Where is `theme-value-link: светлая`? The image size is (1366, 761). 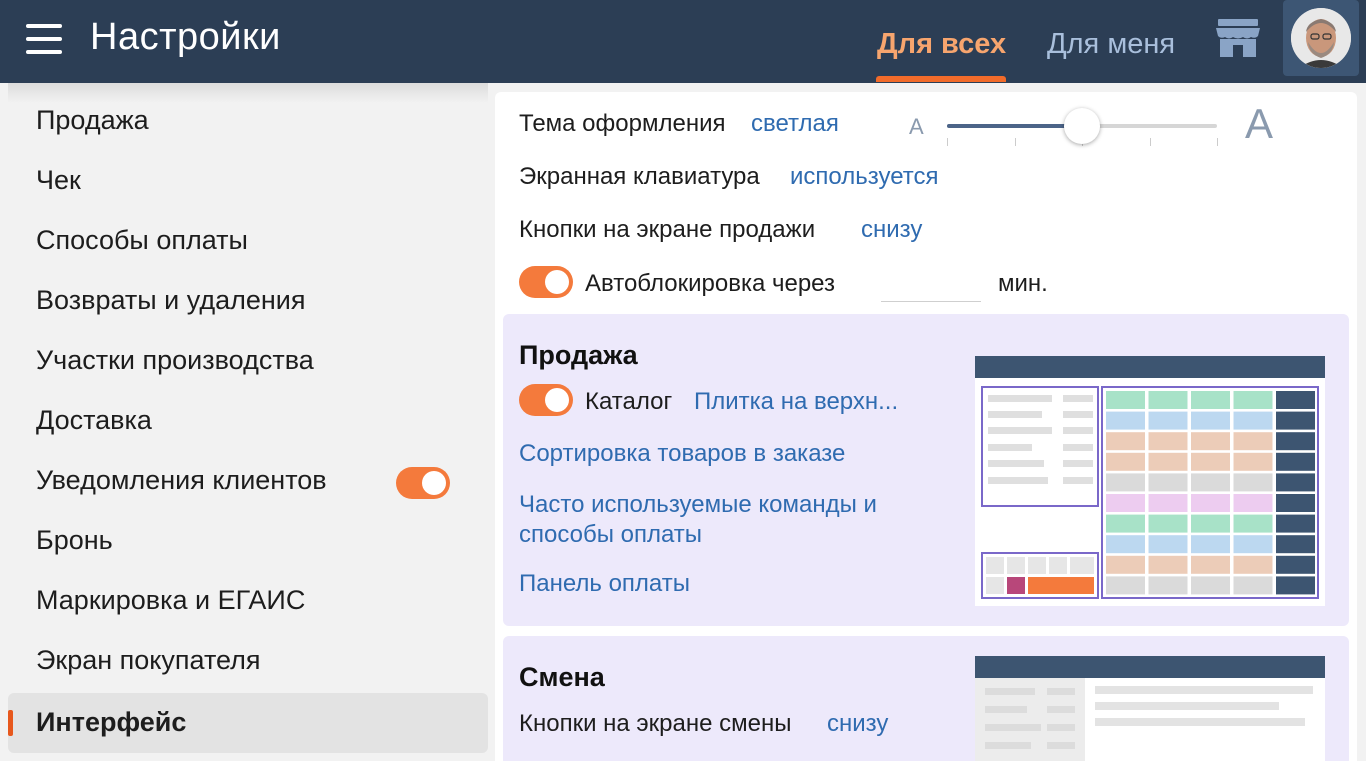
theme-value-link: светлая is located at coordinates (795, 124).